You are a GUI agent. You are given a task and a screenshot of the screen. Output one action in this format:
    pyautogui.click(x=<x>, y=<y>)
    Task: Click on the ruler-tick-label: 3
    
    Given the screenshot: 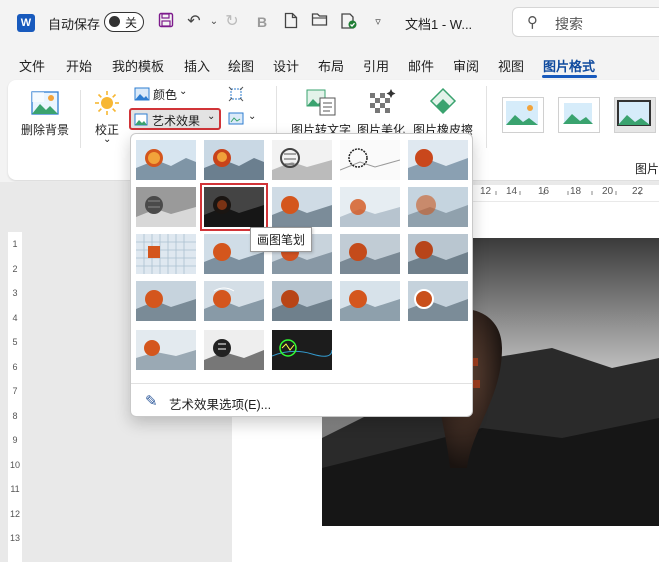 What is the action you would take?
    pyautogui.click(x=15, y=293)
    